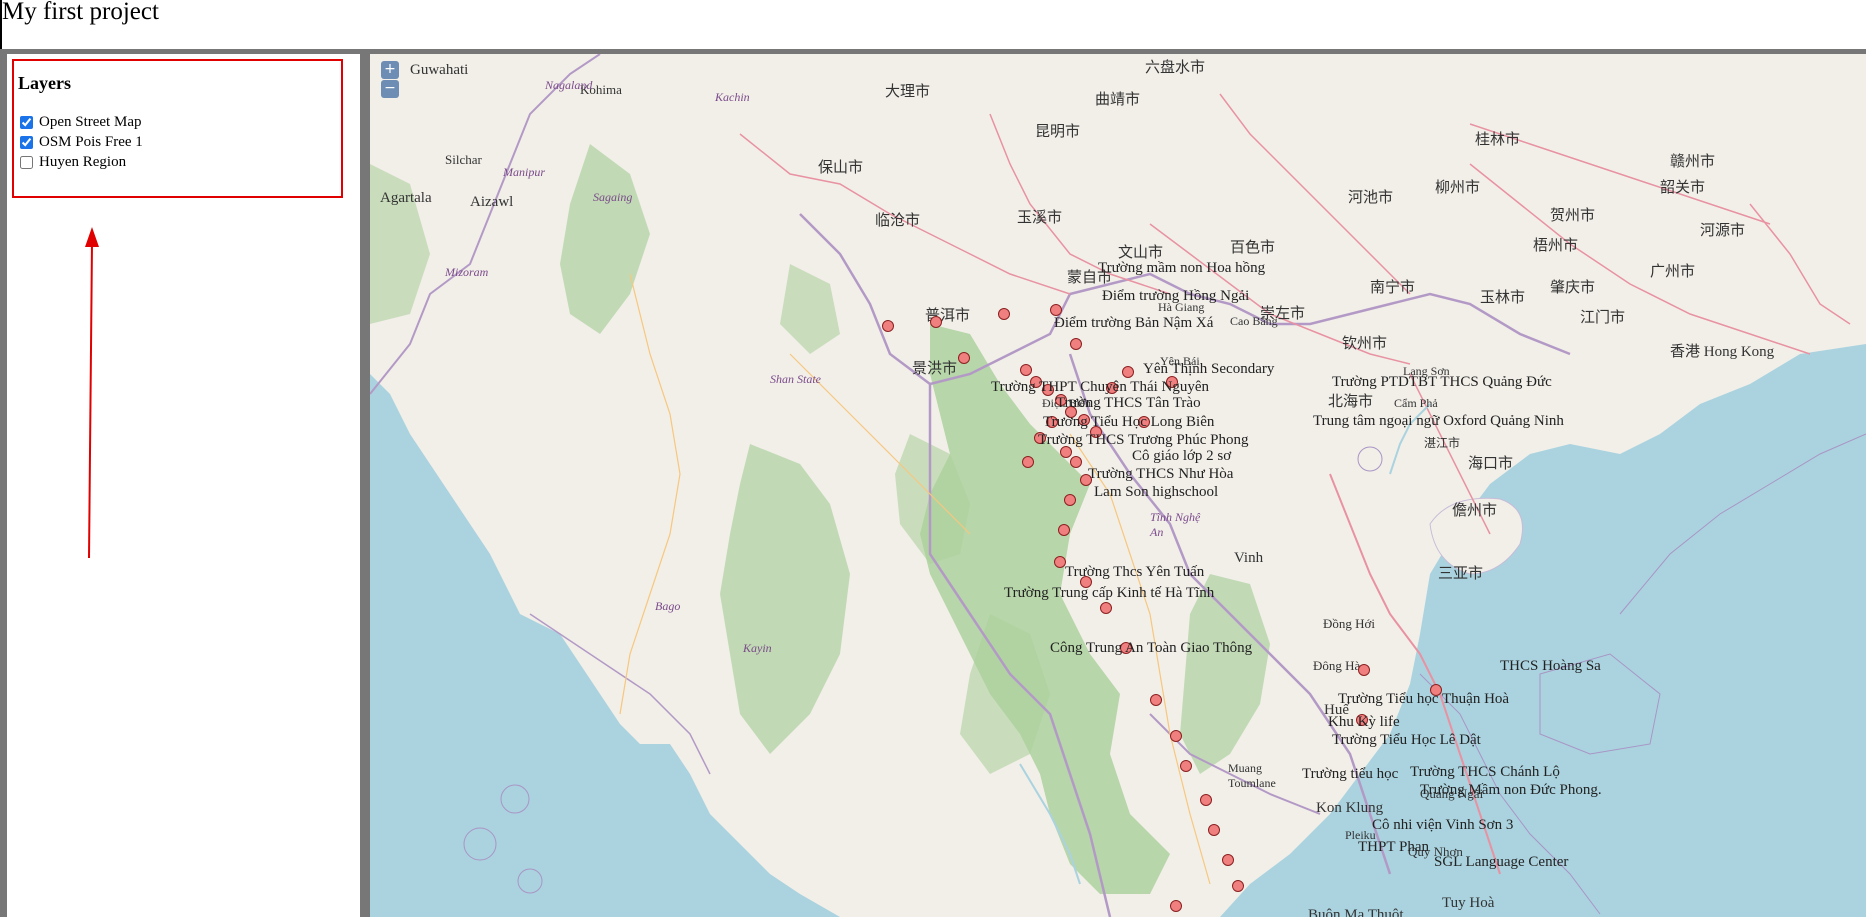 The image size is (1866, 917). What do you see at coordinates (1254, 321) in the screenshot?
I see `map-label-city: Cao Bằng` at bounding box center [1254, 321].